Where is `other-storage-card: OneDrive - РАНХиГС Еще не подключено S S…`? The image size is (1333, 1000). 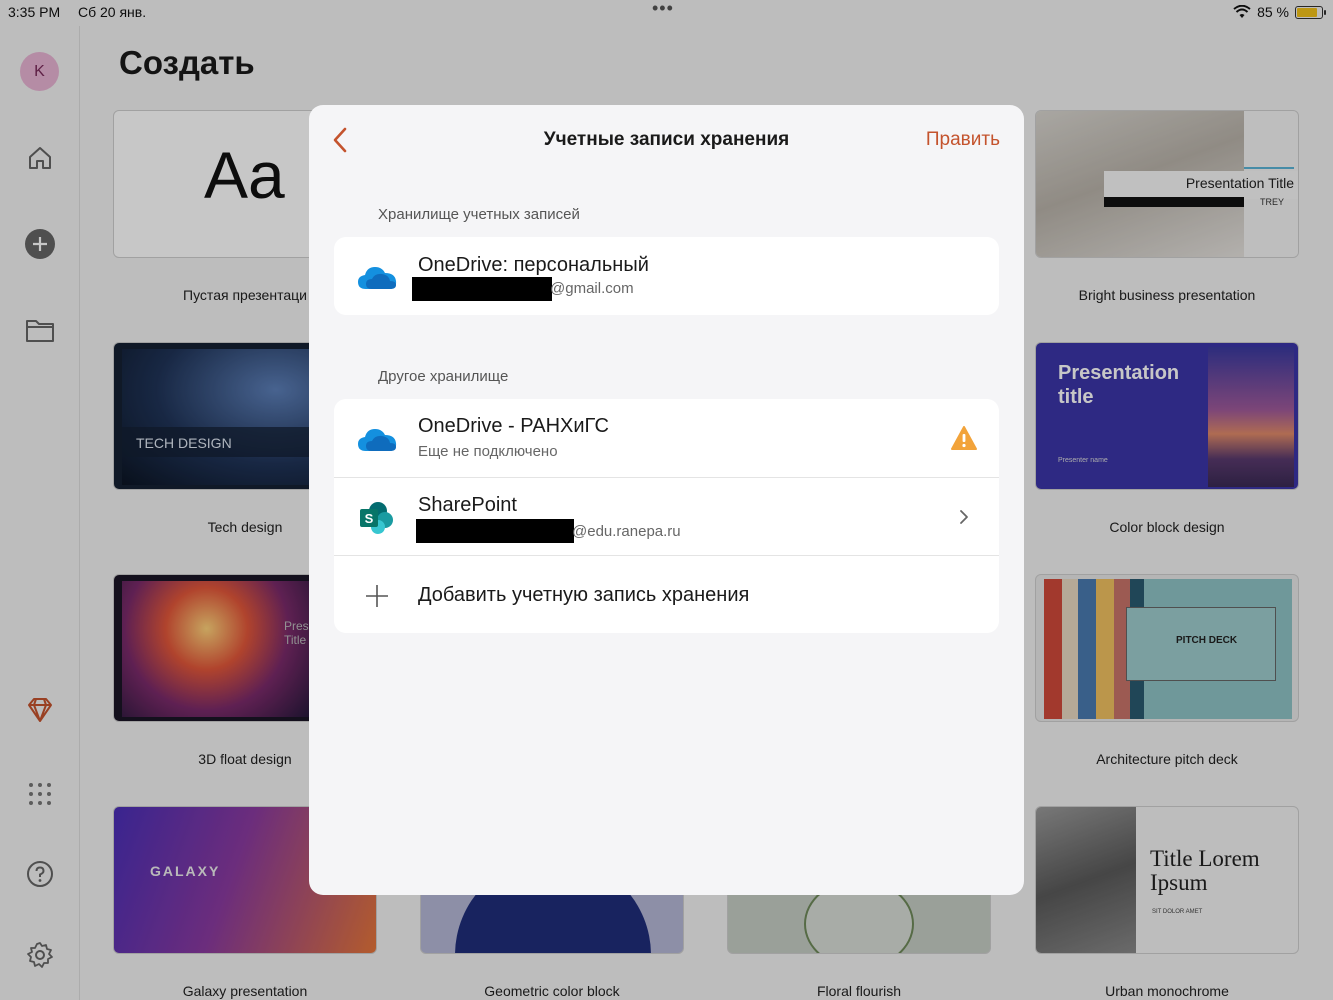
other-storage-card: OneDrive - РАНХиГС Еще не подключено S S… is located at coordinates (666, 516).